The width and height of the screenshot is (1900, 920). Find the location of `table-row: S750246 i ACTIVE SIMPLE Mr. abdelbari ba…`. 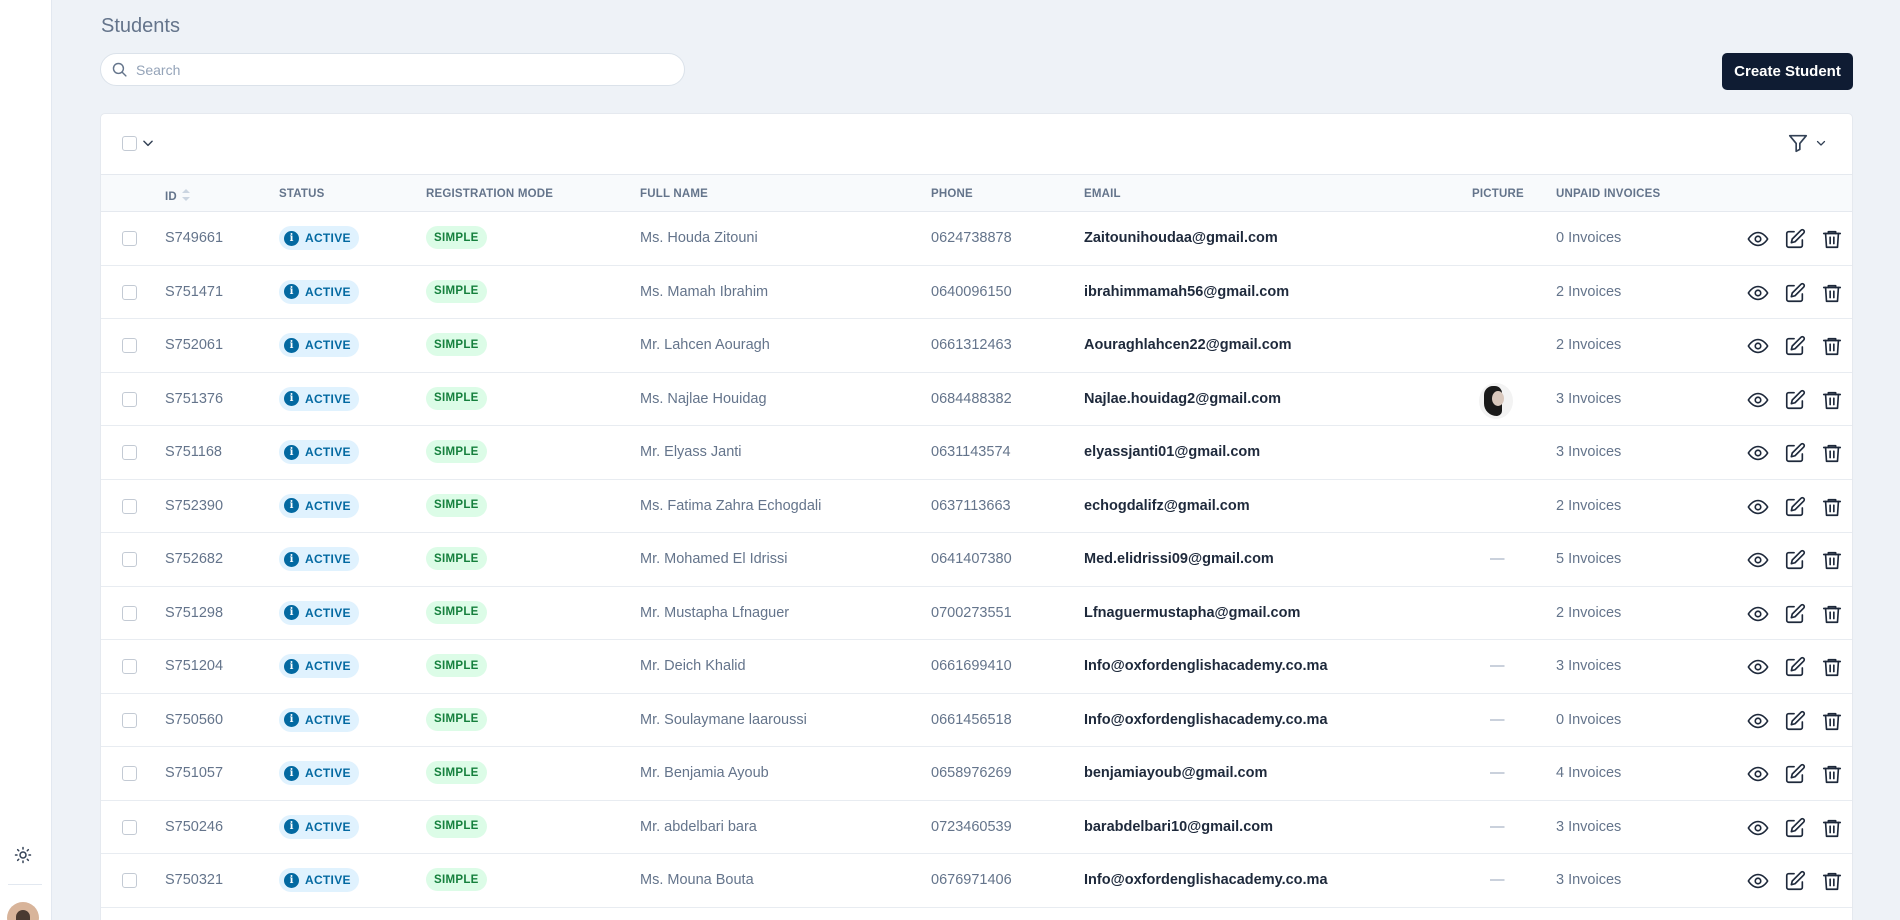

table-row: S750246 i ACTIVE SIMPLE Mr. abdelbari ba… is located at coordinates (976, 827).